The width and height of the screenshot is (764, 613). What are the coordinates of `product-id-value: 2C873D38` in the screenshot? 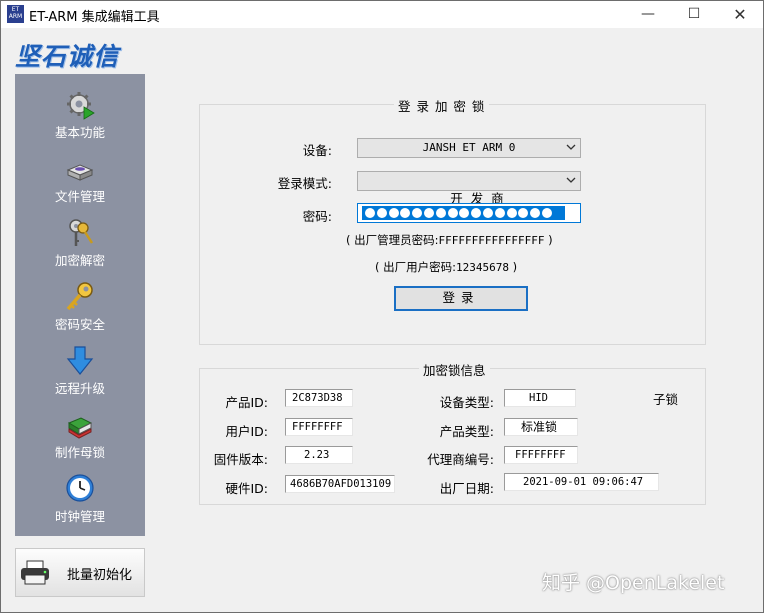 It's located at (319, 398).